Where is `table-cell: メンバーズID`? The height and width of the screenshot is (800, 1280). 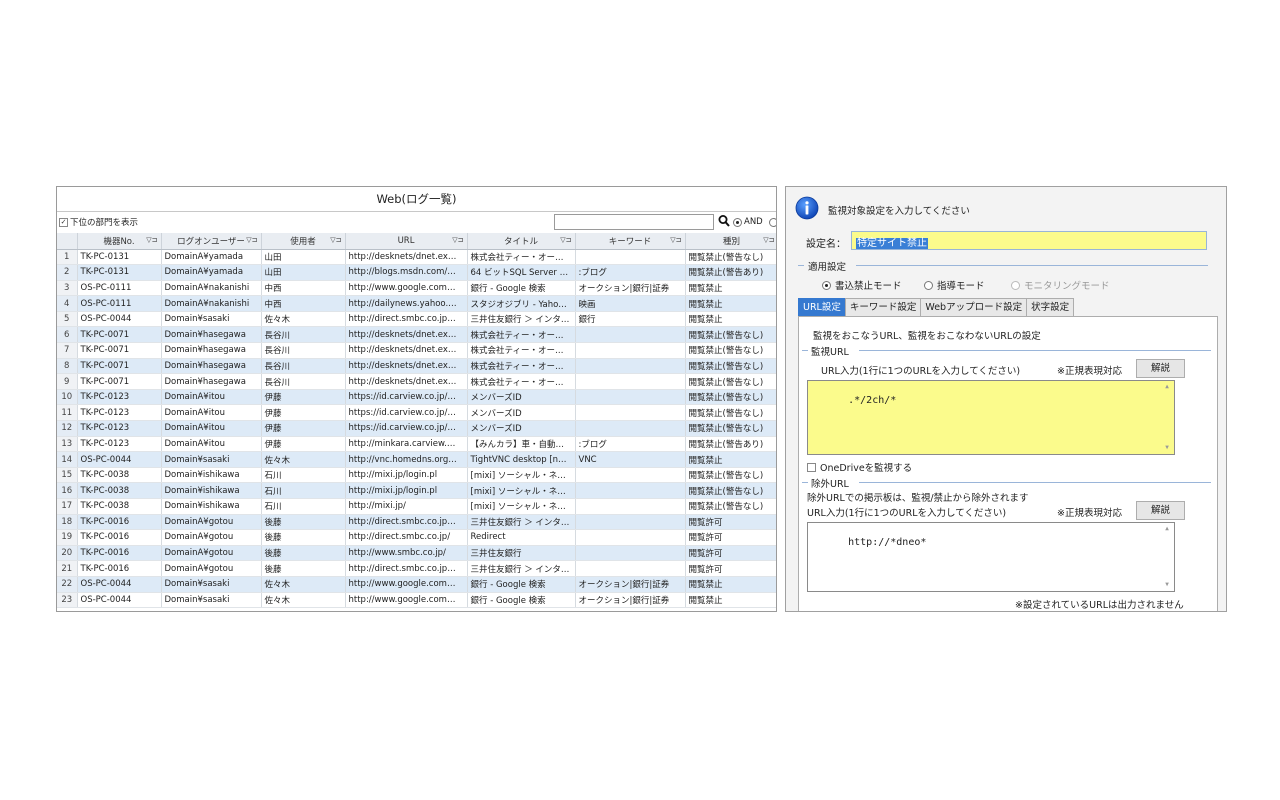
table-cell: メンバーズID is located at coordinates (521, 397).